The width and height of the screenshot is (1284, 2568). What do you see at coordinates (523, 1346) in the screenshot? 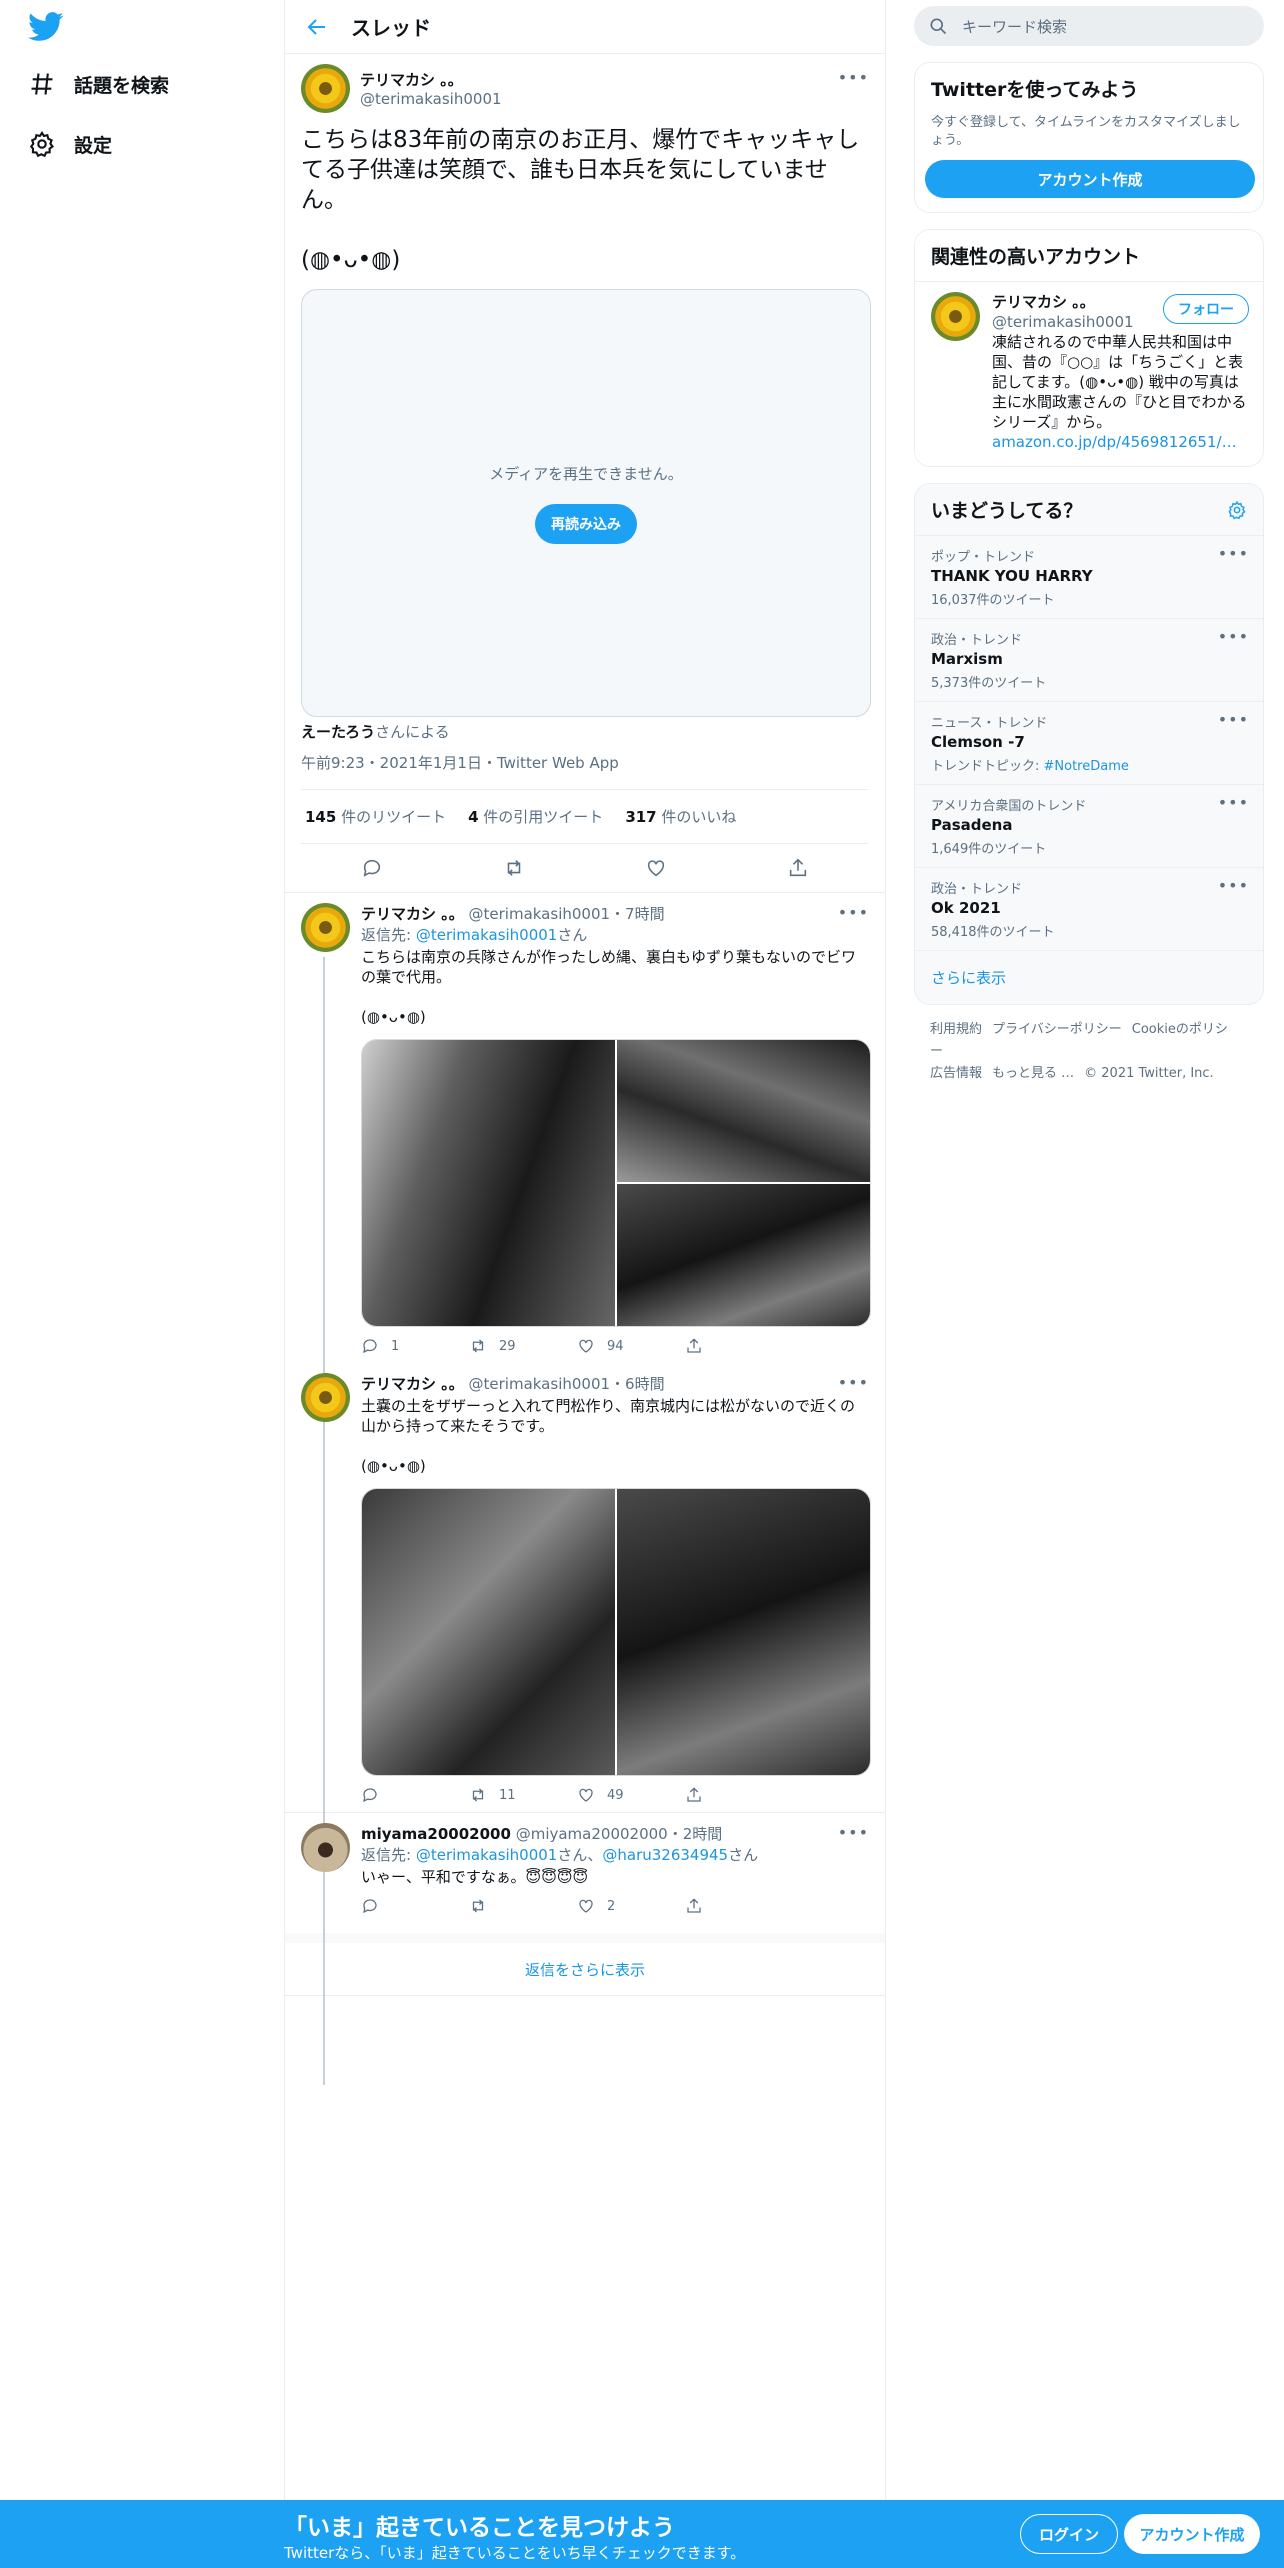
I see `retweet-button: 29` at bounding box center [523, 1346].